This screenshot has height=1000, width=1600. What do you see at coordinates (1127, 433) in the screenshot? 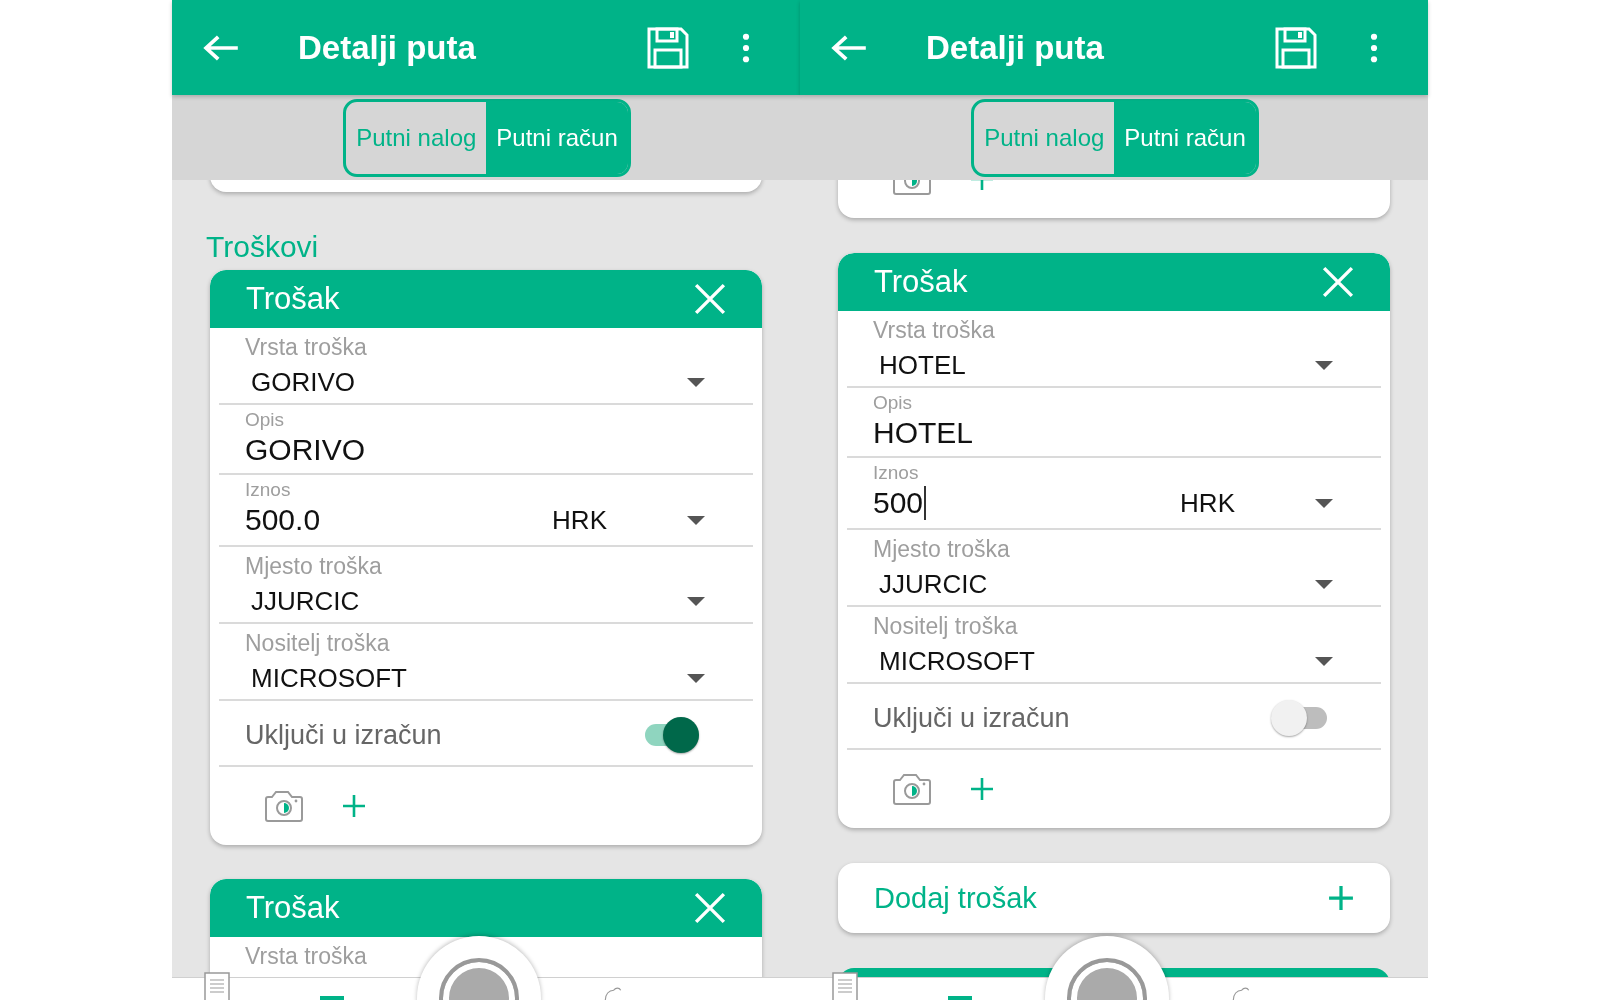
I see `input-field: HOTEL` at bounding box center [1127, 433].